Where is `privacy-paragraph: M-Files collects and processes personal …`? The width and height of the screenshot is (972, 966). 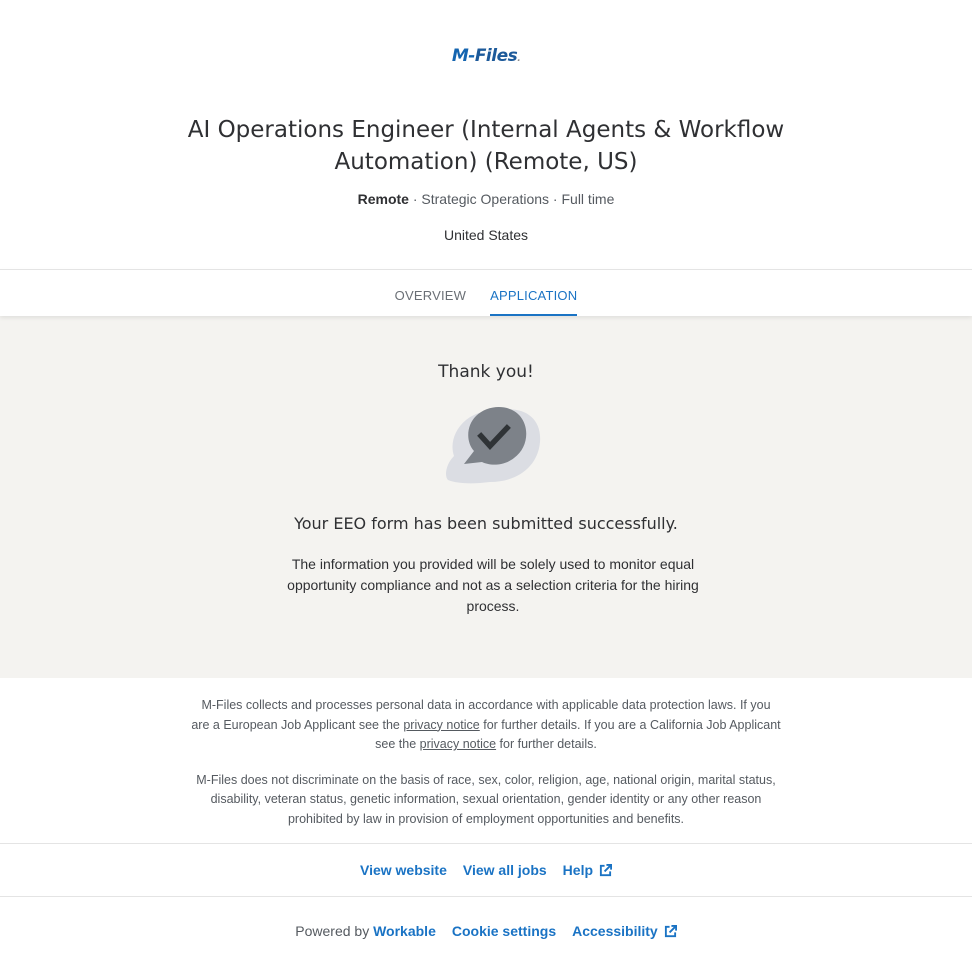 privacy-paragraph: M-Files collects and processes personal … is located at coordinates (486, 724).